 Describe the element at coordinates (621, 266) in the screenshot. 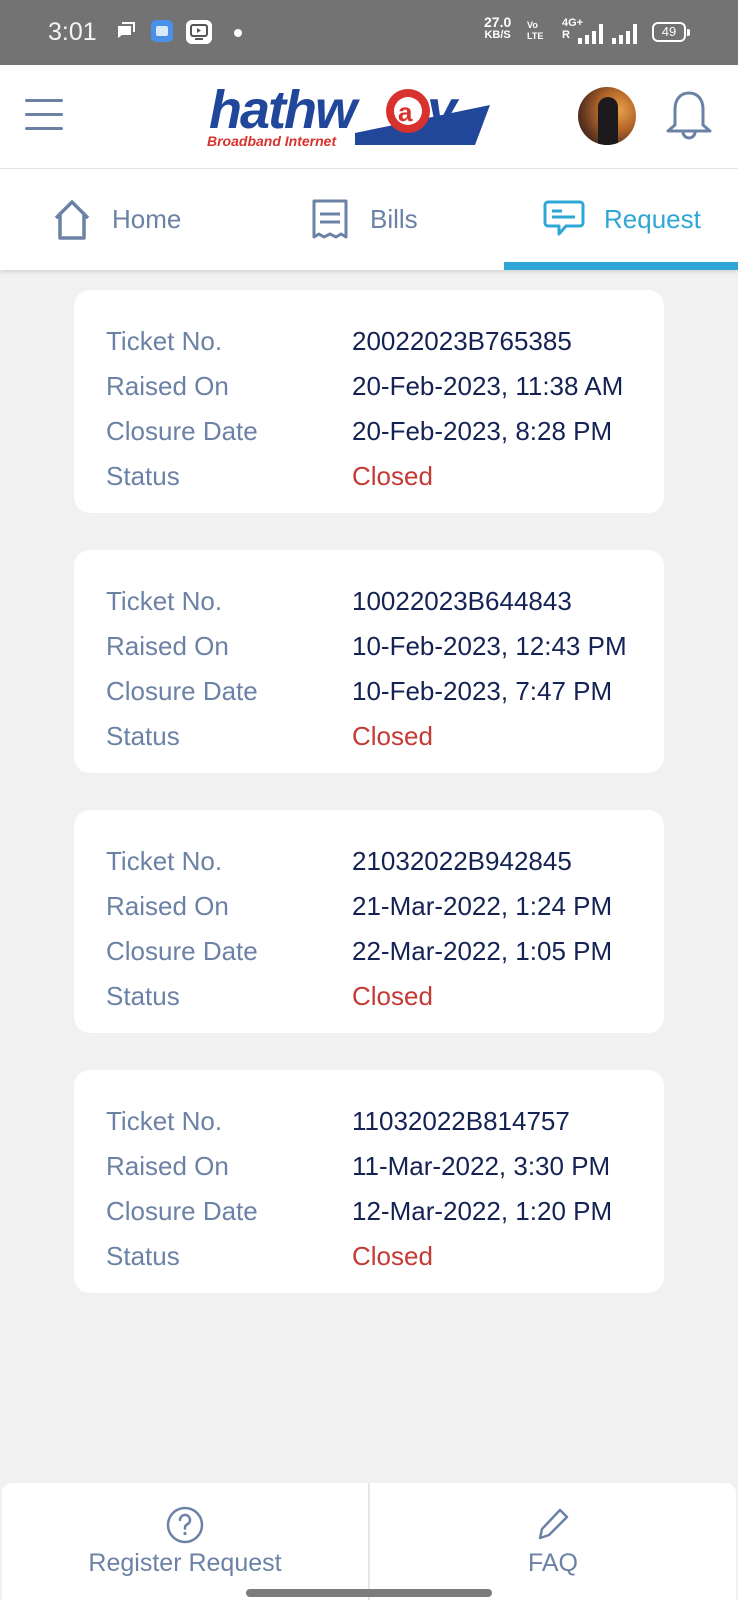

I see `active-tab-indicator` at that location.